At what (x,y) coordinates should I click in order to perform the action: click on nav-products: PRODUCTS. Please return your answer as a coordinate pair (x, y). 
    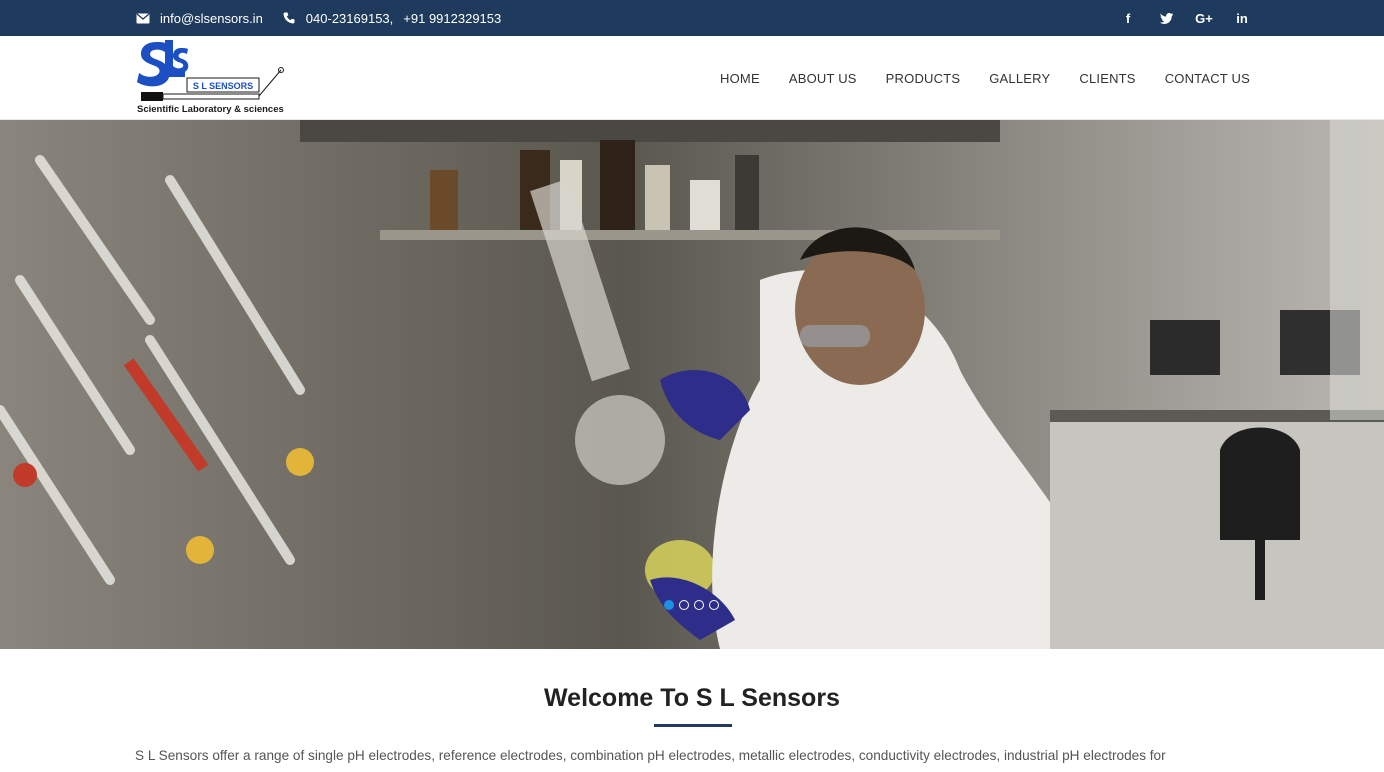
    Looking at the image, I should click on (923, 78).